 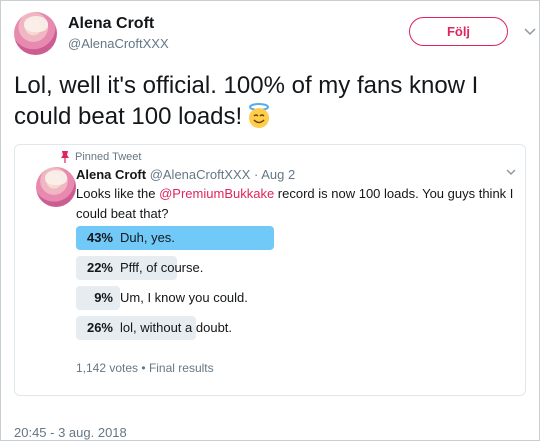 I want to click on poll-percent: 9%, so click(x=103, y=297).